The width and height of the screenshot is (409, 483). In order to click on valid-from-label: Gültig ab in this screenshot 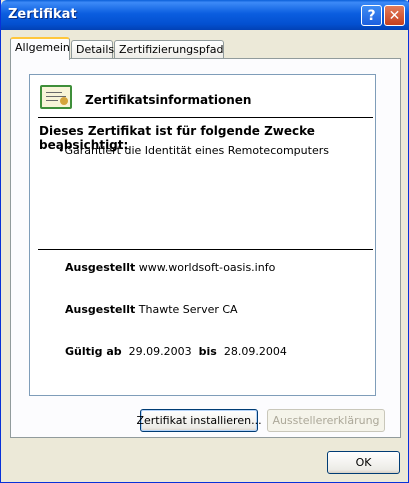, I will do `click(93, 351)`.